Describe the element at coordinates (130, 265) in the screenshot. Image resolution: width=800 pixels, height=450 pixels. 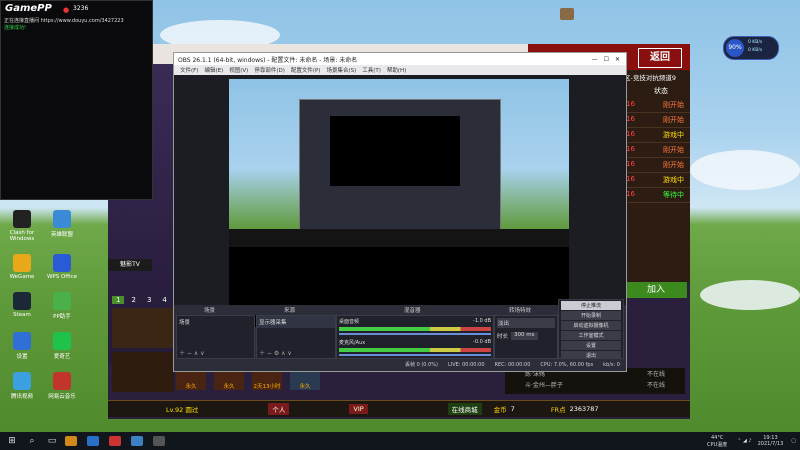
I see `tv-label: 魅影TV` at that location.